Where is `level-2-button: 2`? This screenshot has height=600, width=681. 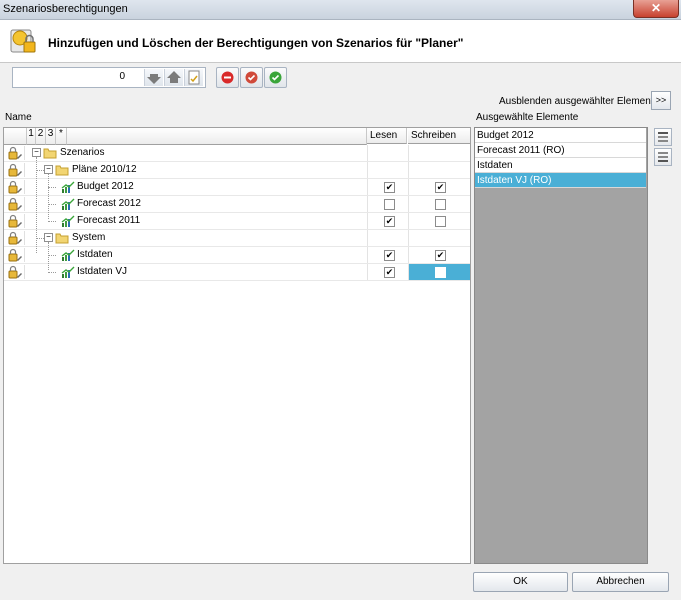 level-2-button: 2 is located at coordinates (41, 136).